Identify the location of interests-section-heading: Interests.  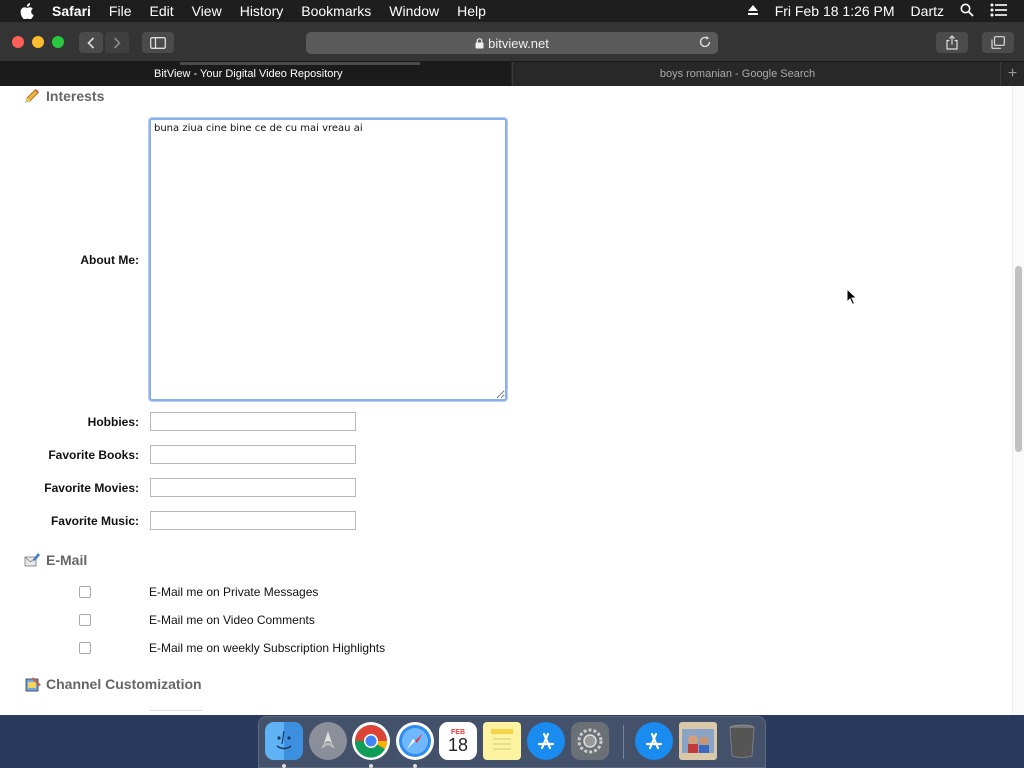
(64, 96).